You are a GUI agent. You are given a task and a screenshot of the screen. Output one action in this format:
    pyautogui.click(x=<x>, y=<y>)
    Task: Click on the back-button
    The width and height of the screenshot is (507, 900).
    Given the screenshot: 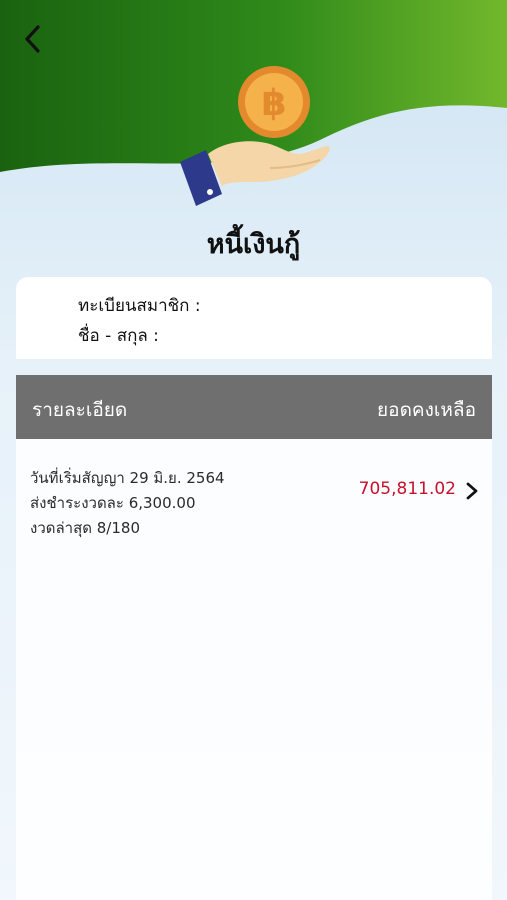 What is the action you would take?
    pyautogui.click(x=33, y=39)
    